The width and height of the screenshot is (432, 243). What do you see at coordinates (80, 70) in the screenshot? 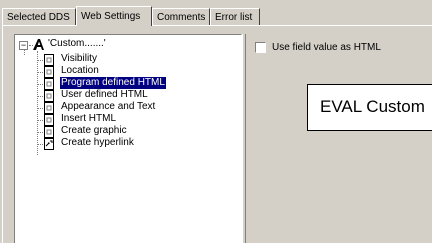
I see `tree-item-label: Location` at bounding box center [80, 70].